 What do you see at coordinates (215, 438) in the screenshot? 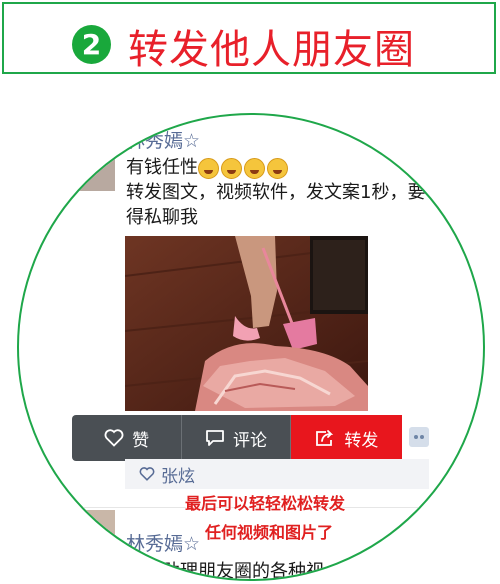
I see `comment-bubble-icon` at bounding box center [215, 438].